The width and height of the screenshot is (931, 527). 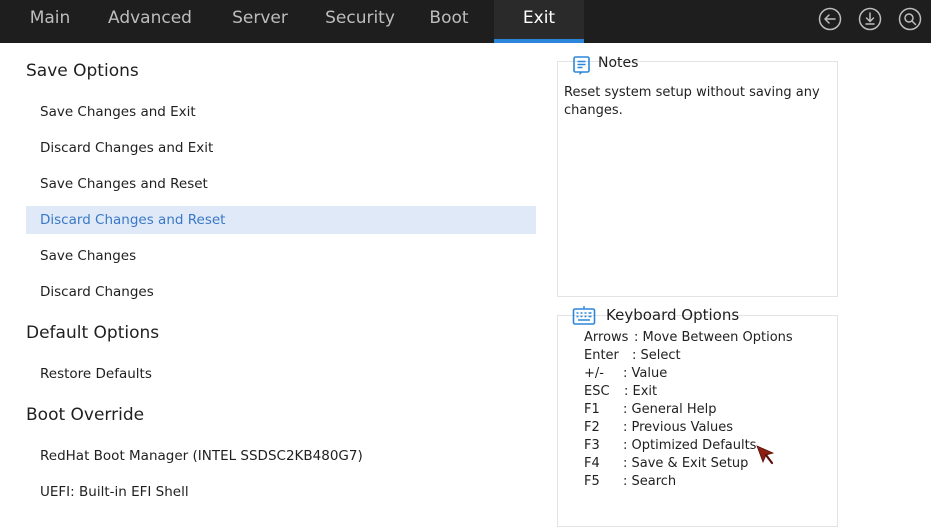 I want to click on kb-row-arrows: Arrows : Move Between Options, so click(x=688, y=338).